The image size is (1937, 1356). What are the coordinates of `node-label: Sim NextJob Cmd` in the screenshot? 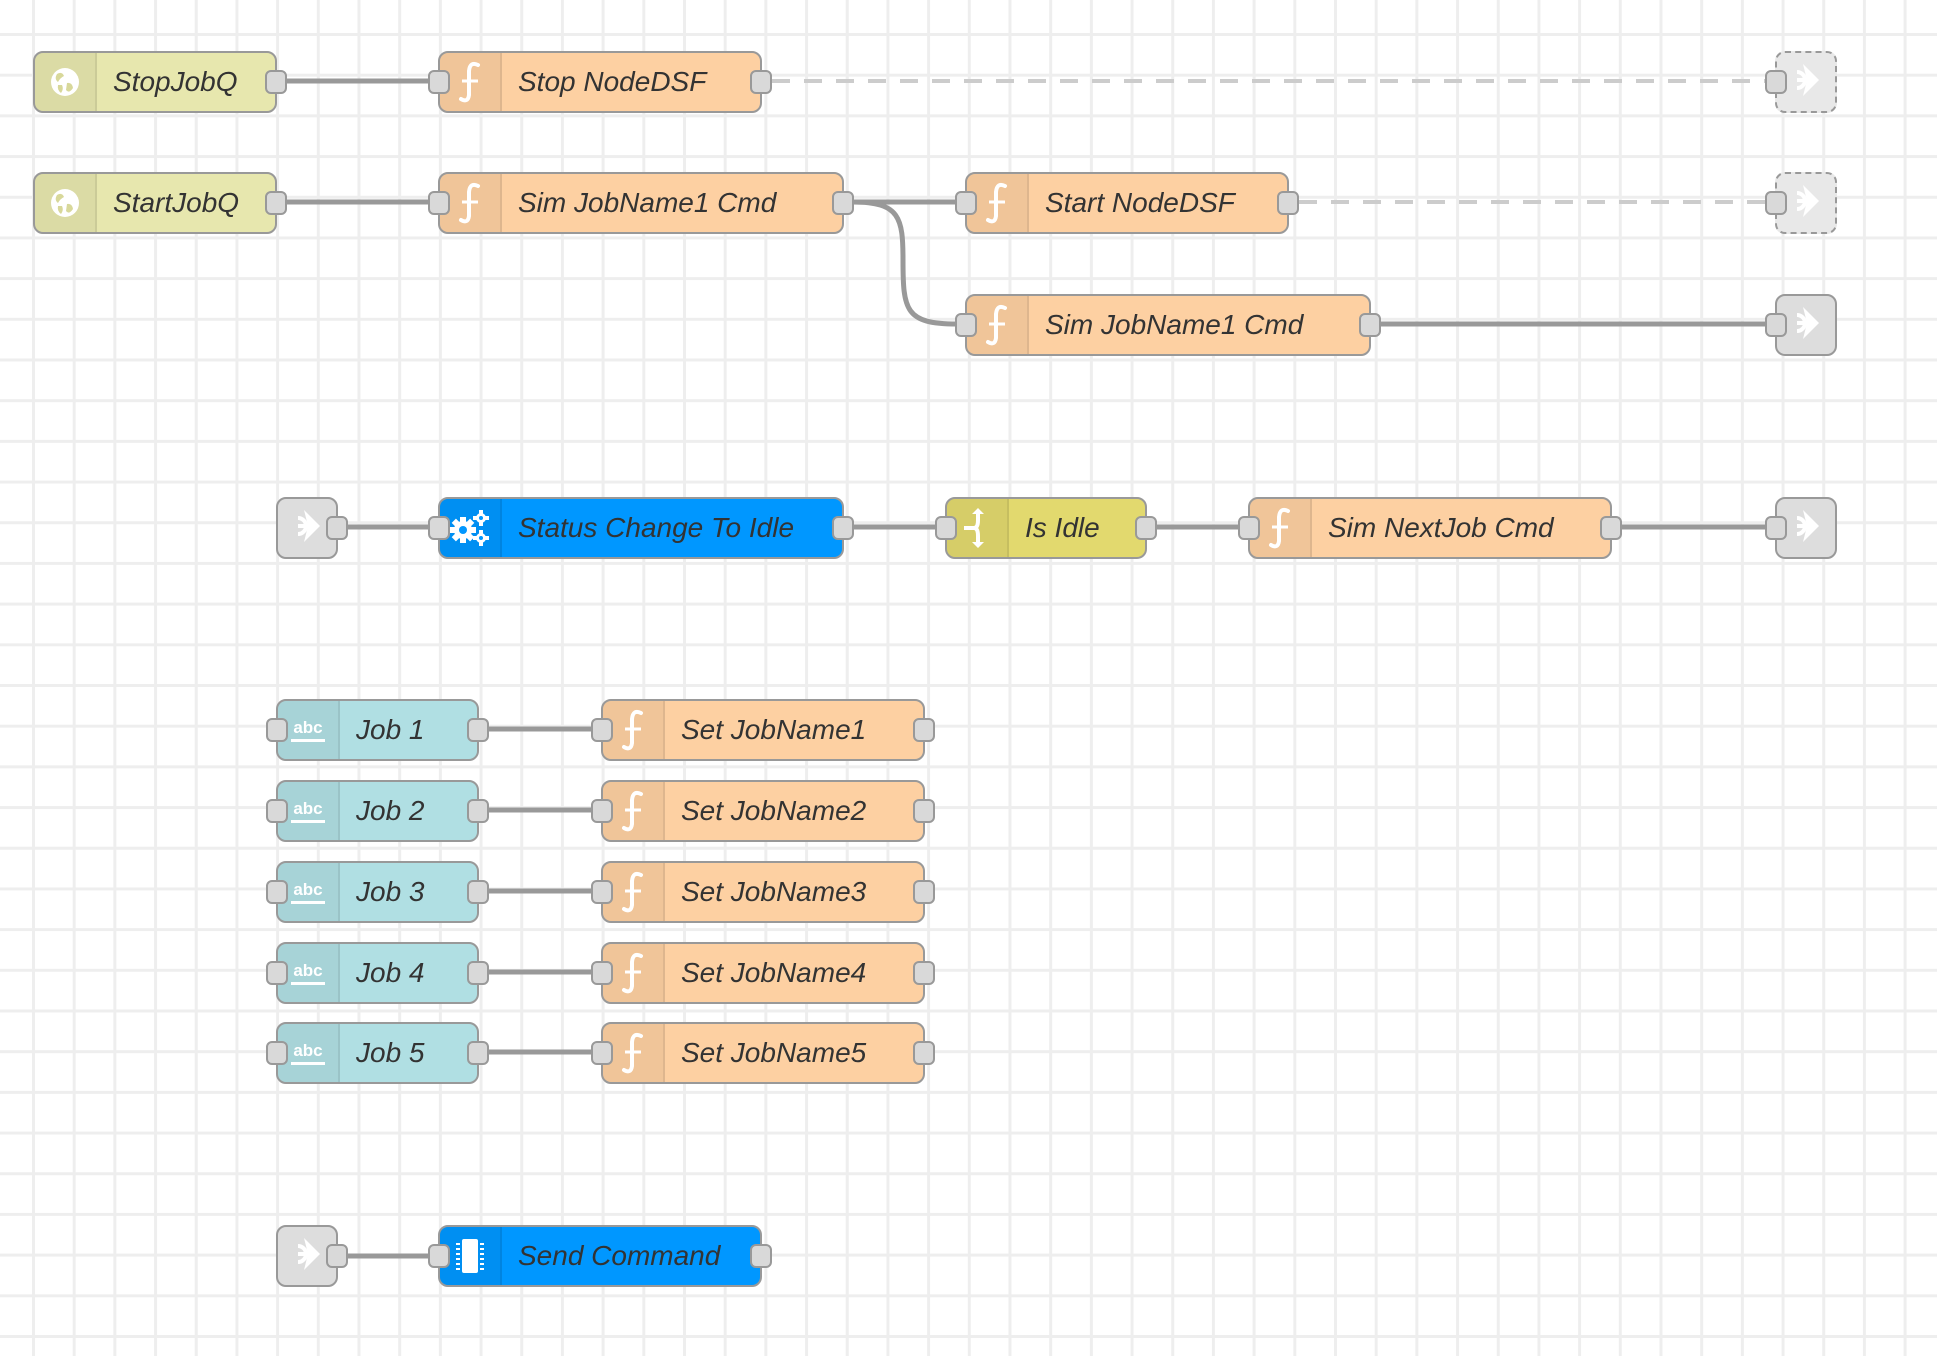 It's located at (1441, 527).